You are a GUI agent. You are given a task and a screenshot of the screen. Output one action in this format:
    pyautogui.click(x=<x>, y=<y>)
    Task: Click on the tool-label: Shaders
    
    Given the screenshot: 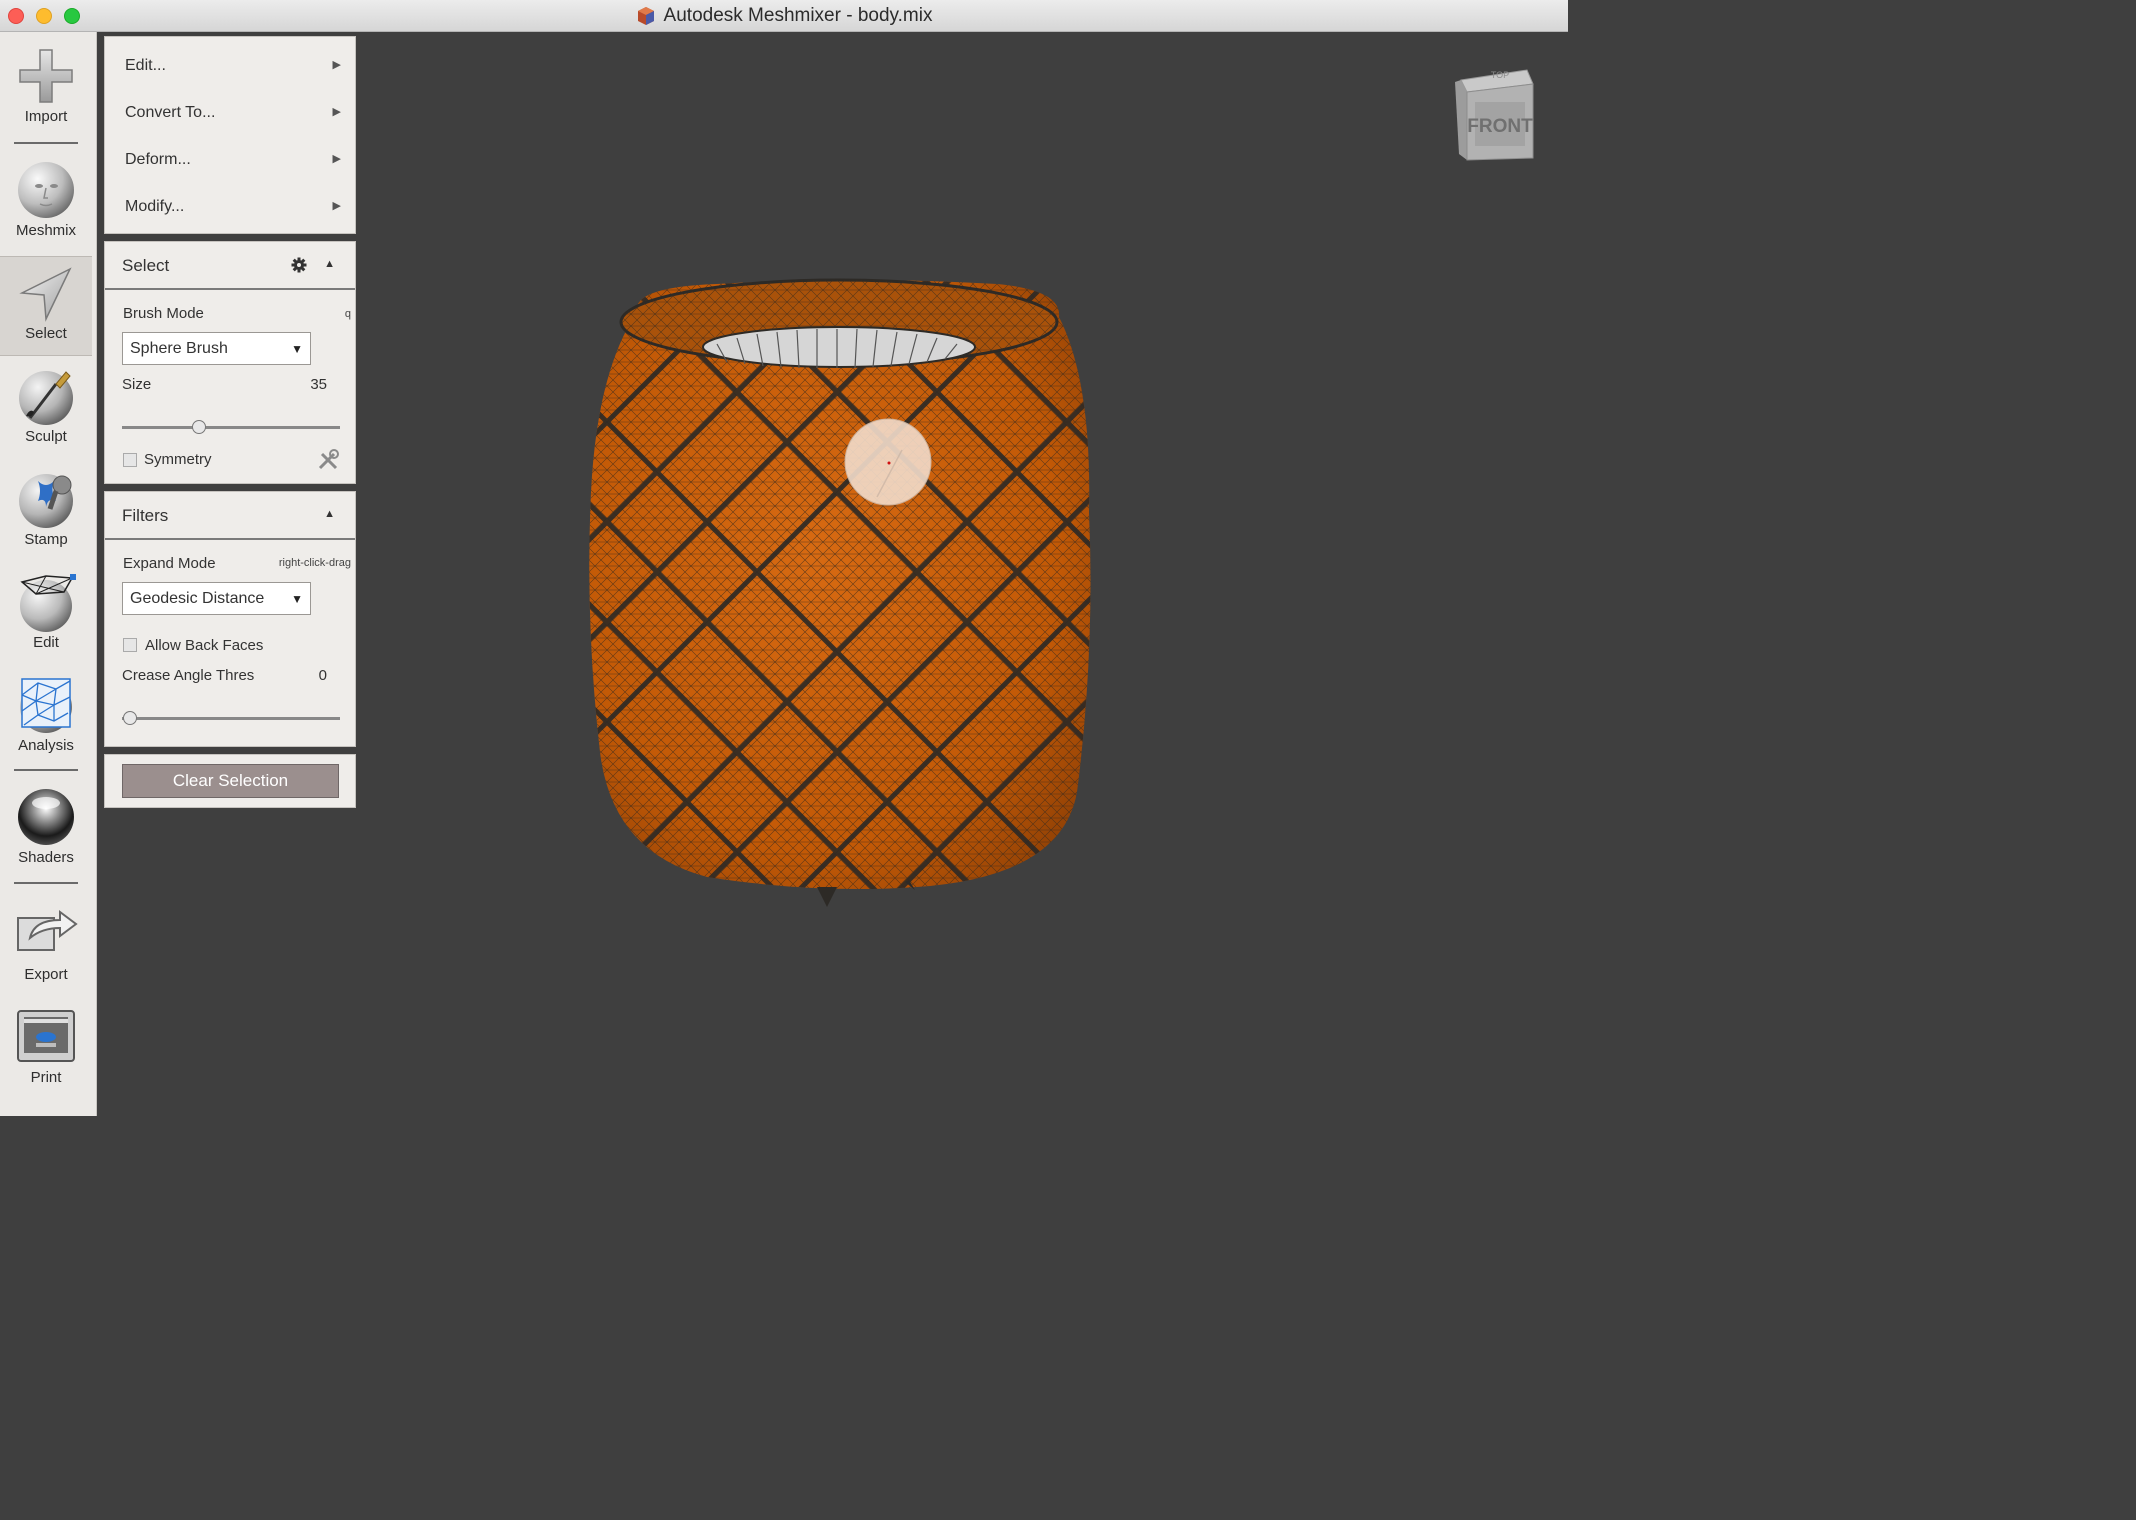 What is the action you would take?
    pyautogui.click(x=46, y=857)
    